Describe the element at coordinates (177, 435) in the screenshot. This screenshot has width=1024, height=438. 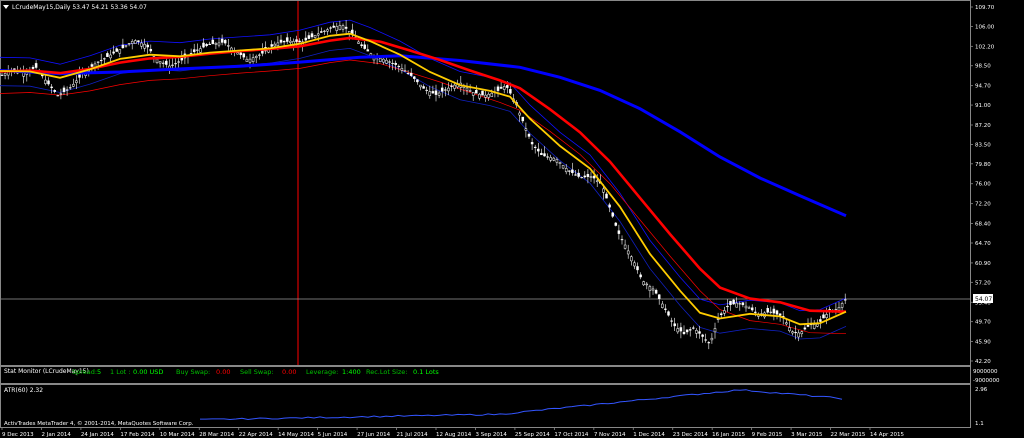
I see `date-tick-label: 10 Mar 2014` at that location.